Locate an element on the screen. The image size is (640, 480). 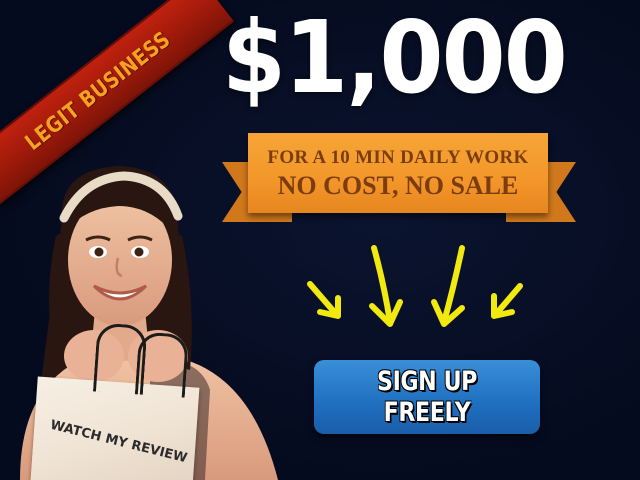
sign-up-button-label: SIGN UP FREELY is located at coordinates (427, 397).